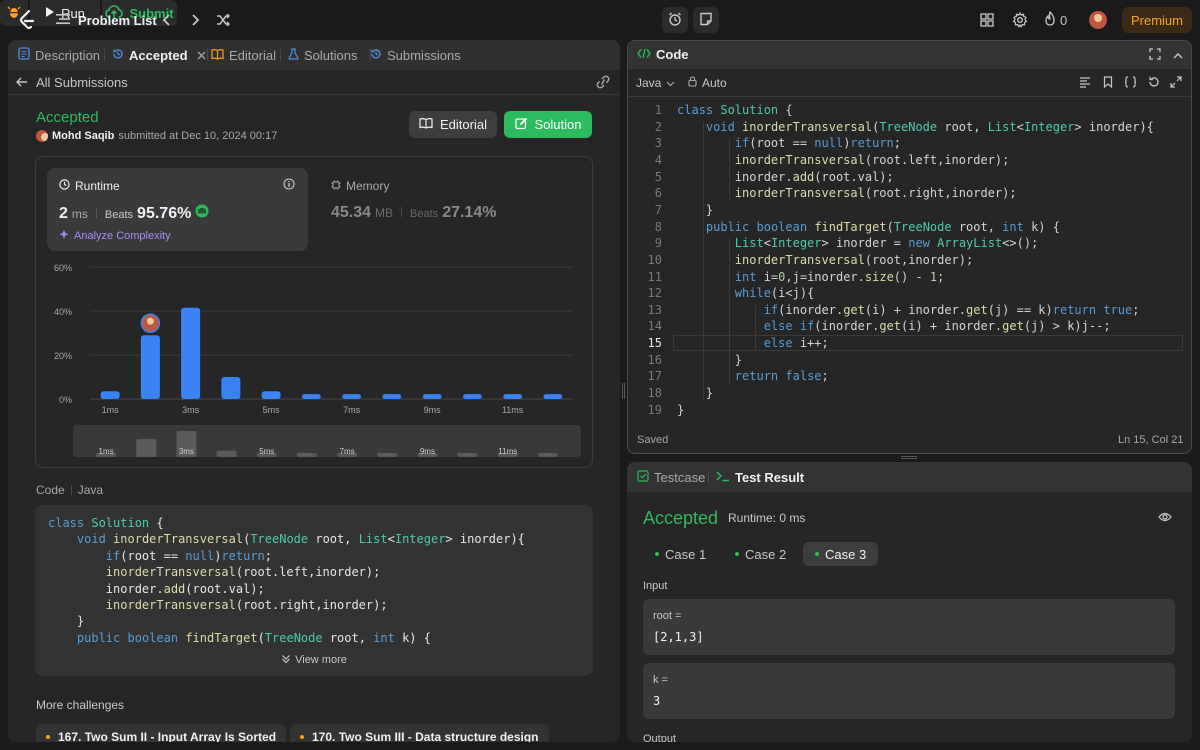 The image size is (1200, 750). I want to click on chevron-down-icon, so click(670, 83).